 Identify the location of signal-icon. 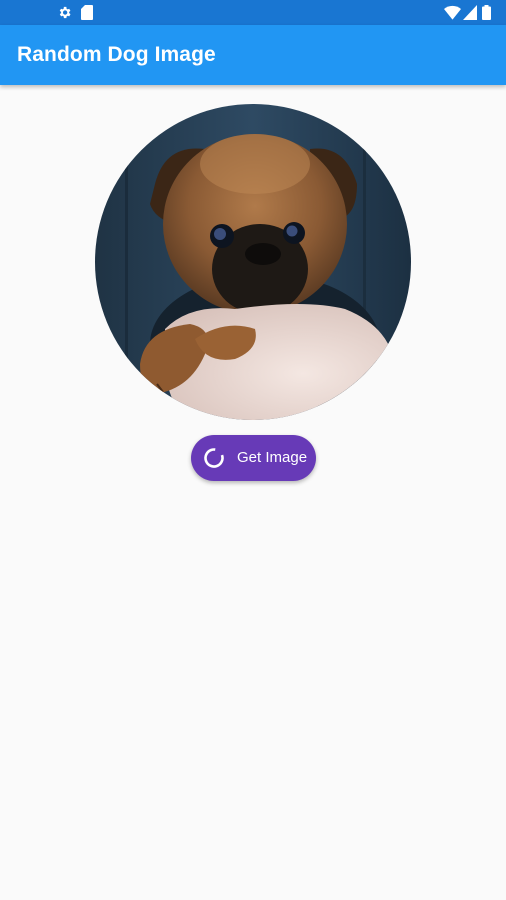
(470, 12).